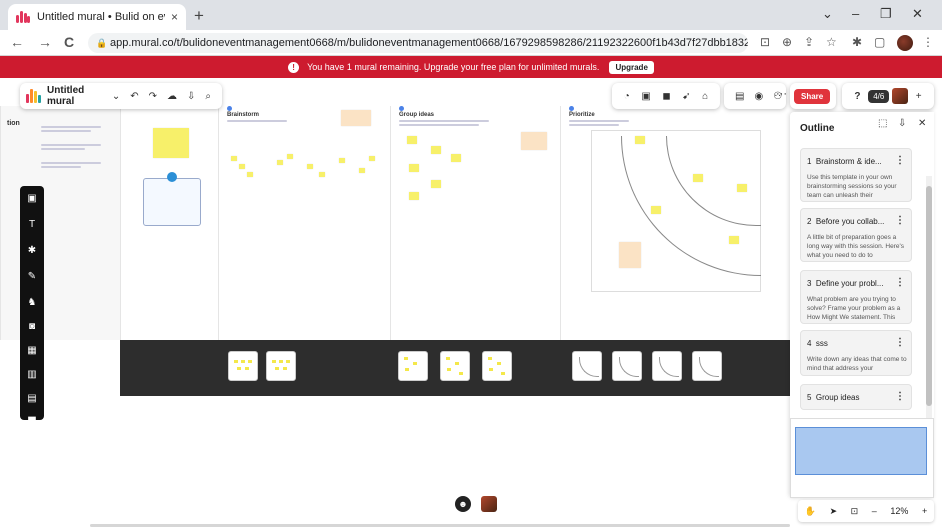 The height and width of the screenshot is (527, 942). Describe the element at coordinates (856, 397) in the screenshot. I see `outline-item: 5 Group ideas ⋮` at that location.